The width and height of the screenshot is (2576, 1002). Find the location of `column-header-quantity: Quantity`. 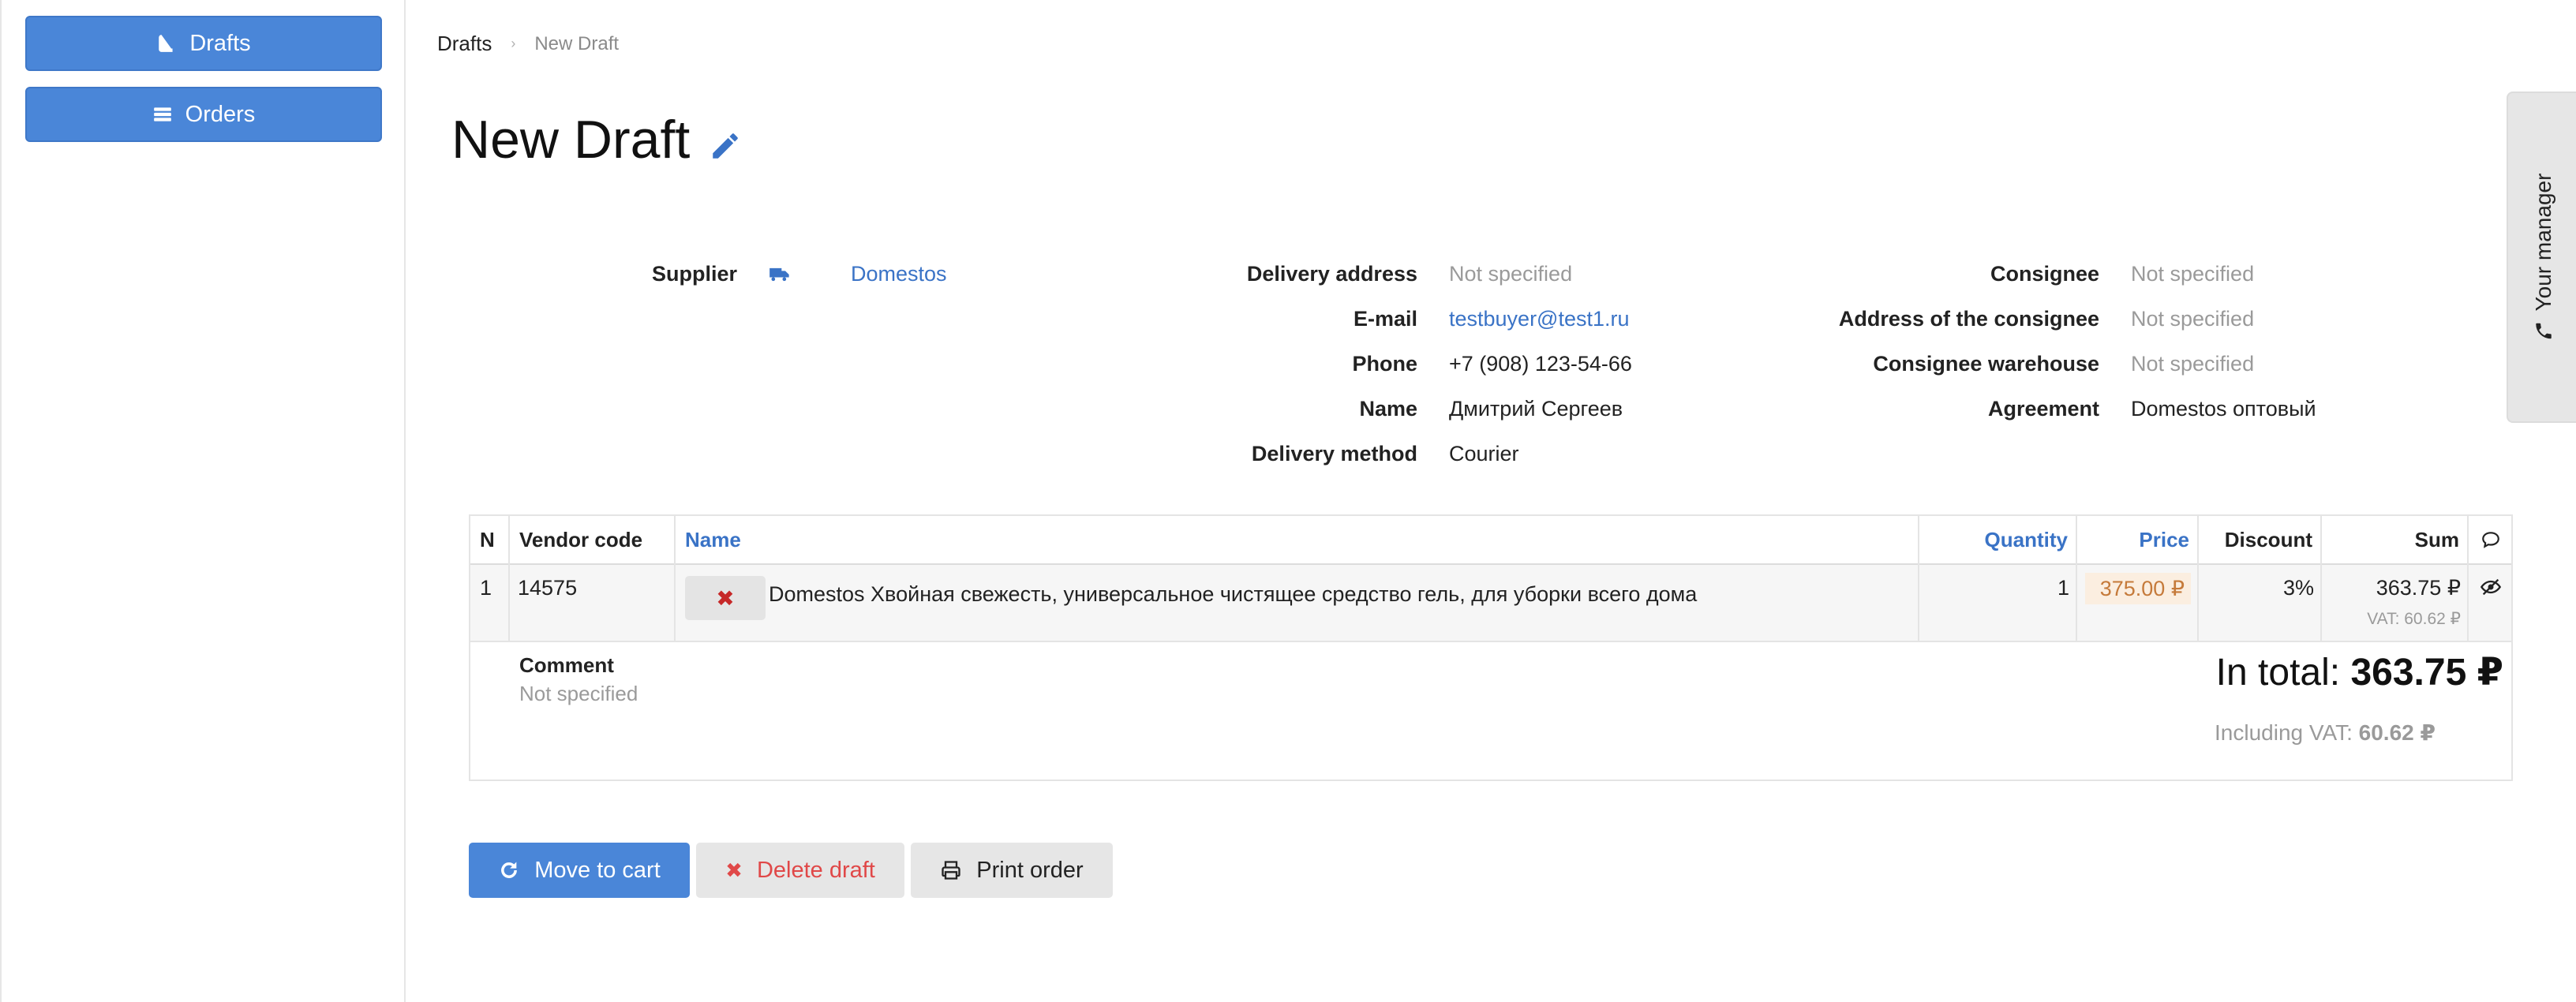

column-header-quantity: Quantity is located at coordinates (1998, 539).